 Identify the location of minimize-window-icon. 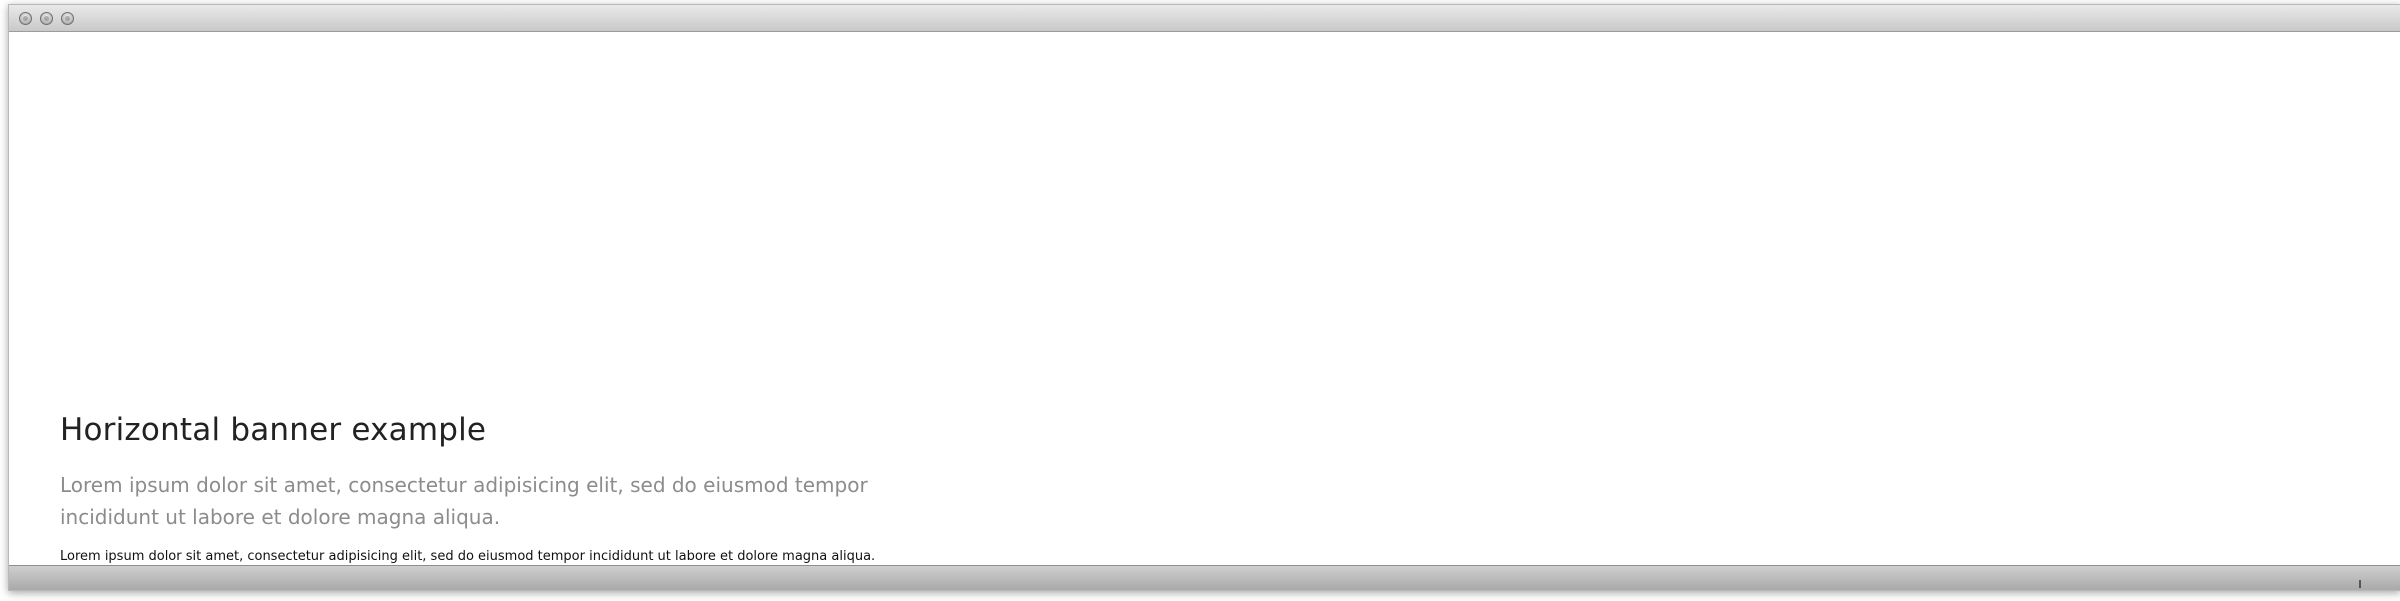
(46, 18).